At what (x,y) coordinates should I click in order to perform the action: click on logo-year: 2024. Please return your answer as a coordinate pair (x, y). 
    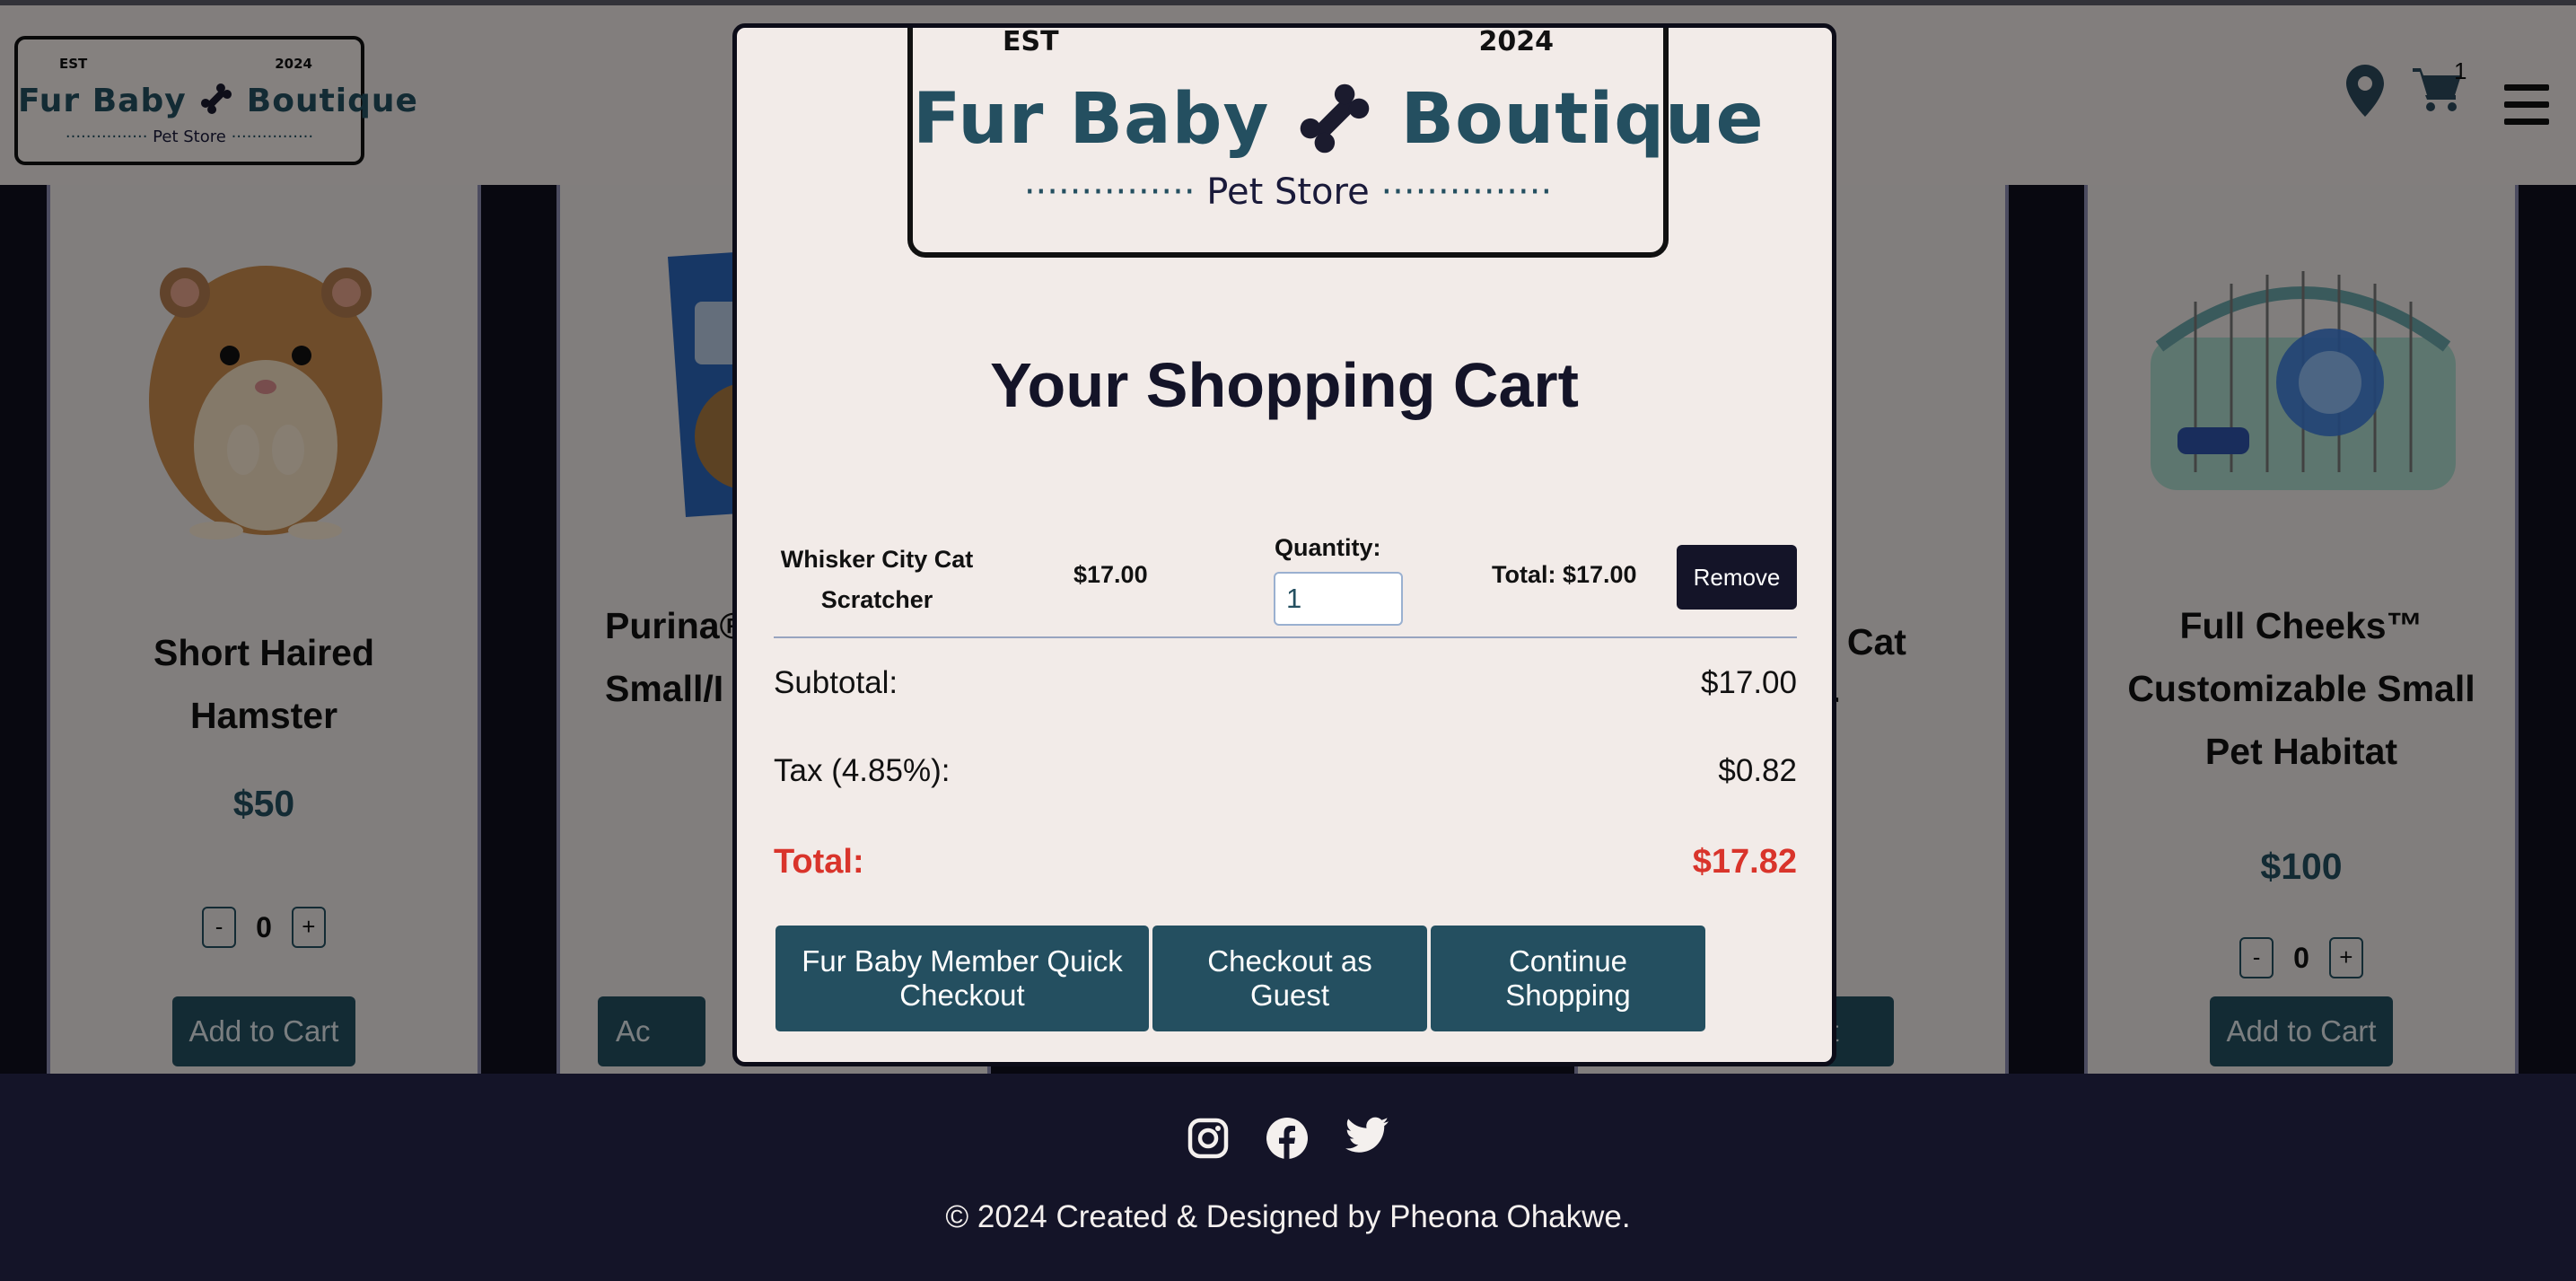
    Looking at the image, I should click on (1516, 41).